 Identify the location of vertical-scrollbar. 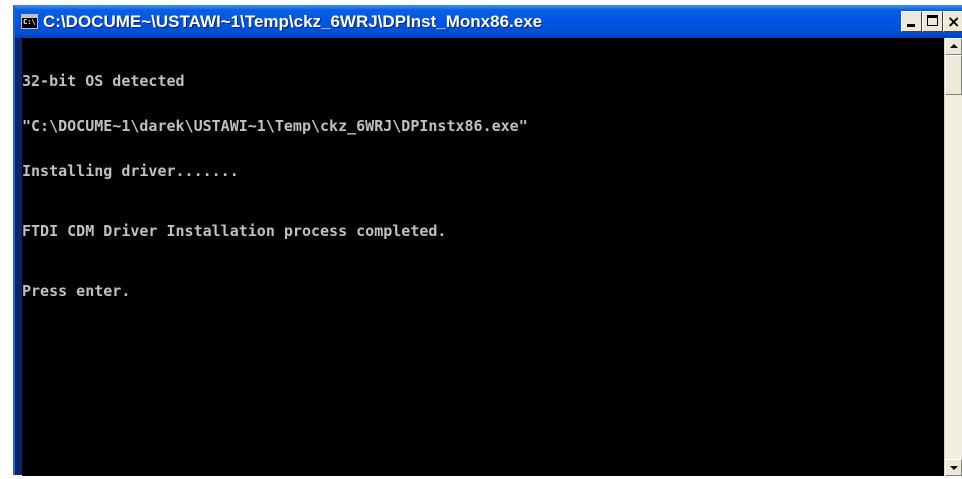
(953, 257).